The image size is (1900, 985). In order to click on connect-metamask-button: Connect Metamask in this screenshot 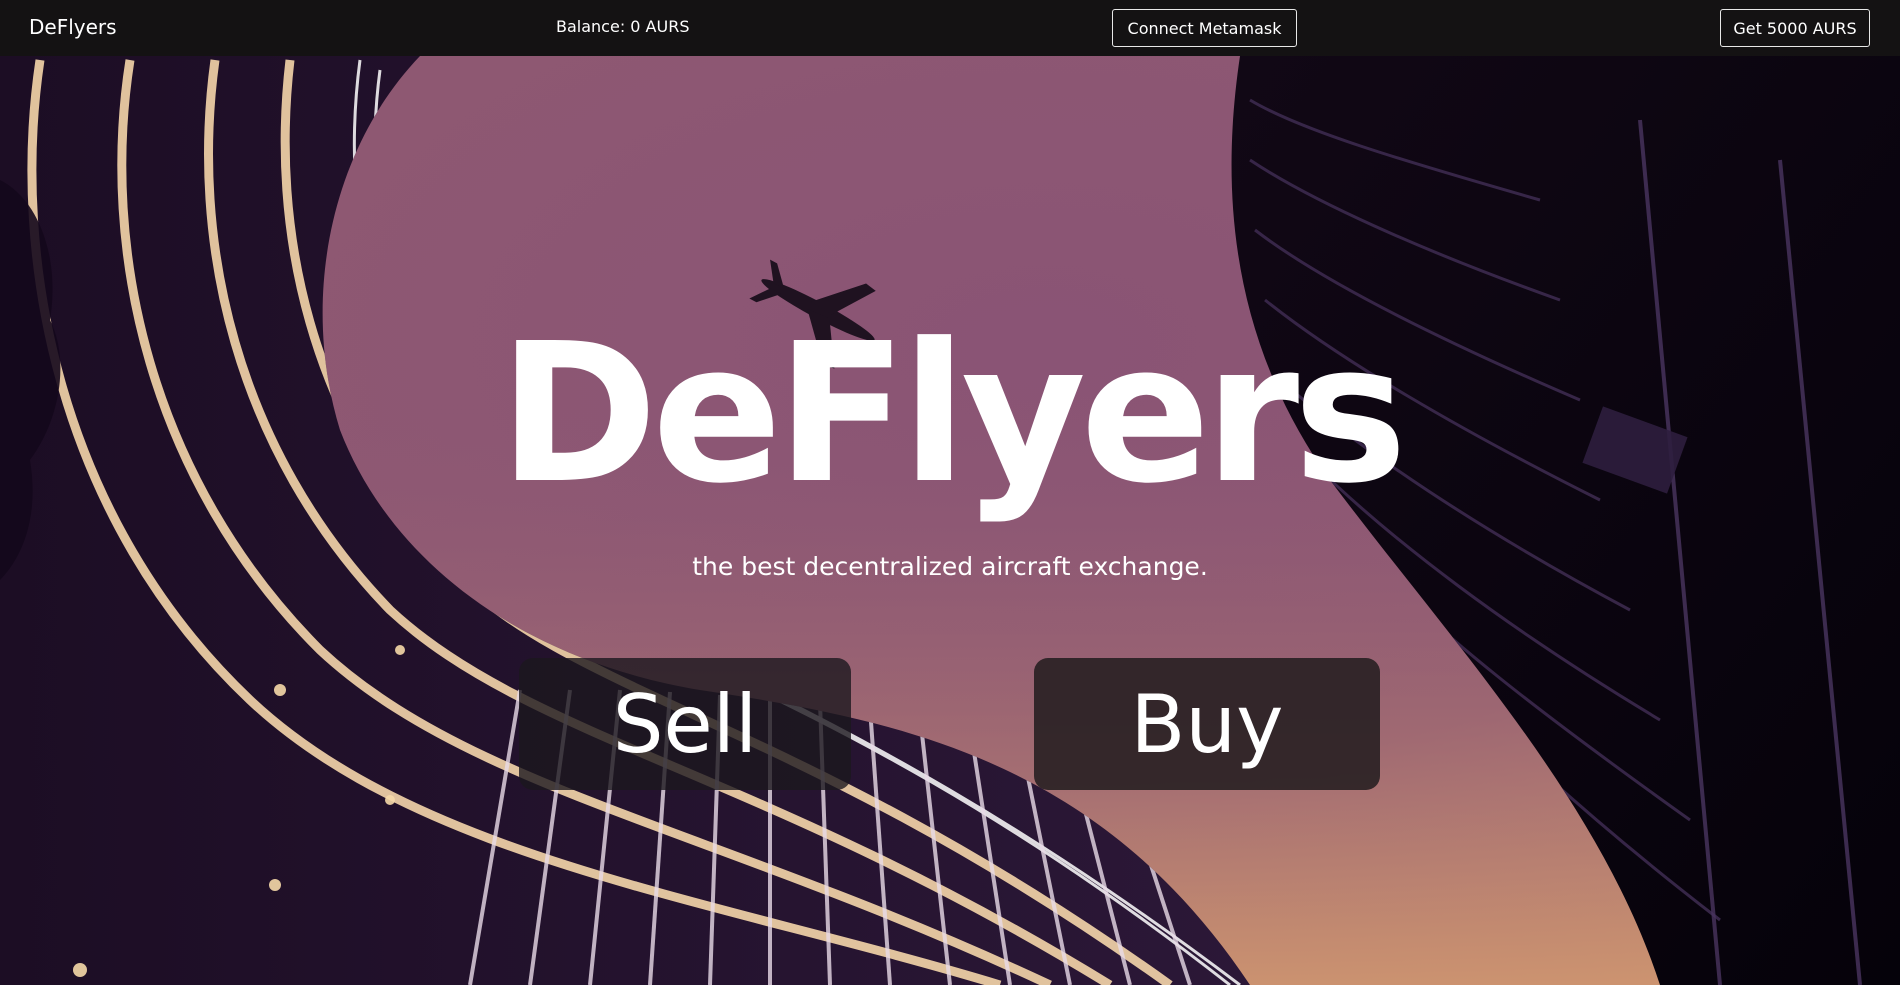, I will do `click(1204, 28)`.